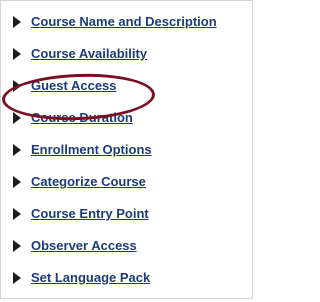  Describe the element at coordinates (74, 85) in the screenshot. I see `guest-access-link: Guest Access` at that location.